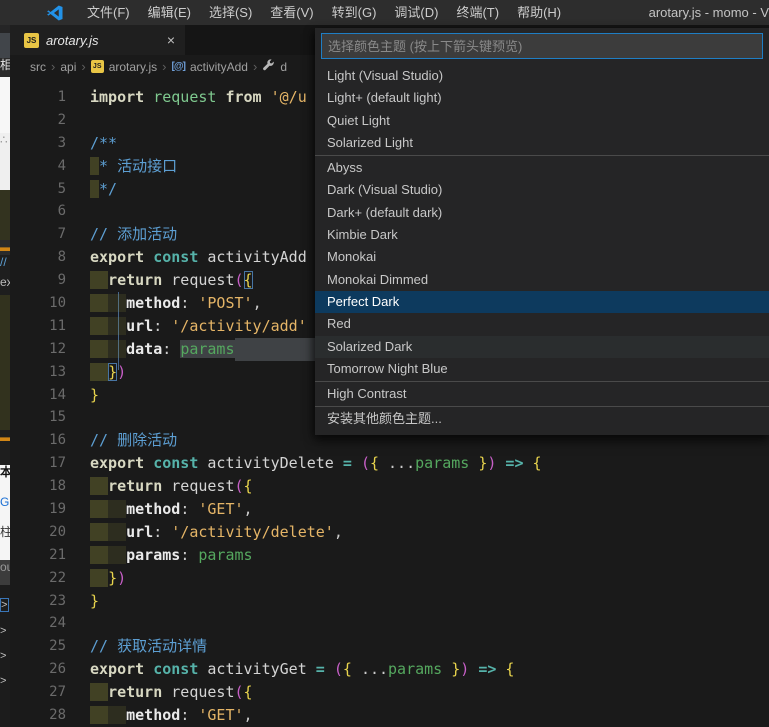  I want to click on menu-item: 终端(T), so click(477, 12).